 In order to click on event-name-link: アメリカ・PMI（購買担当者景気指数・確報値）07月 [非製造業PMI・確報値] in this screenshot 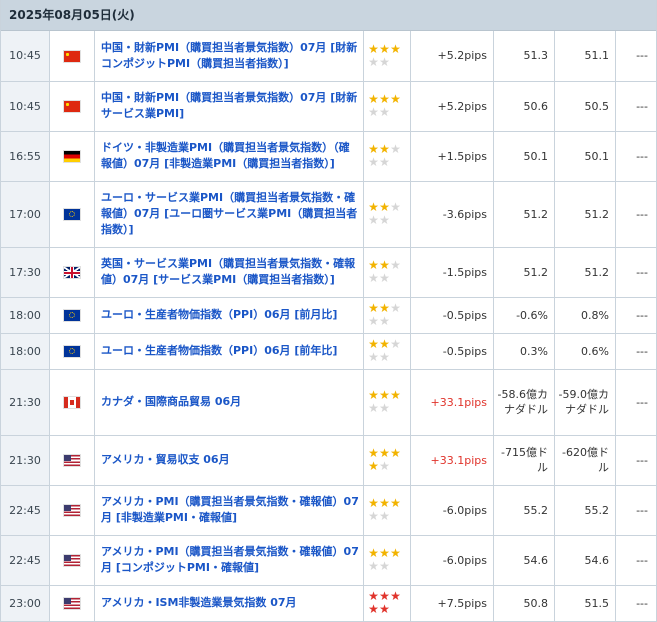, I will do `click(229, 510)`.